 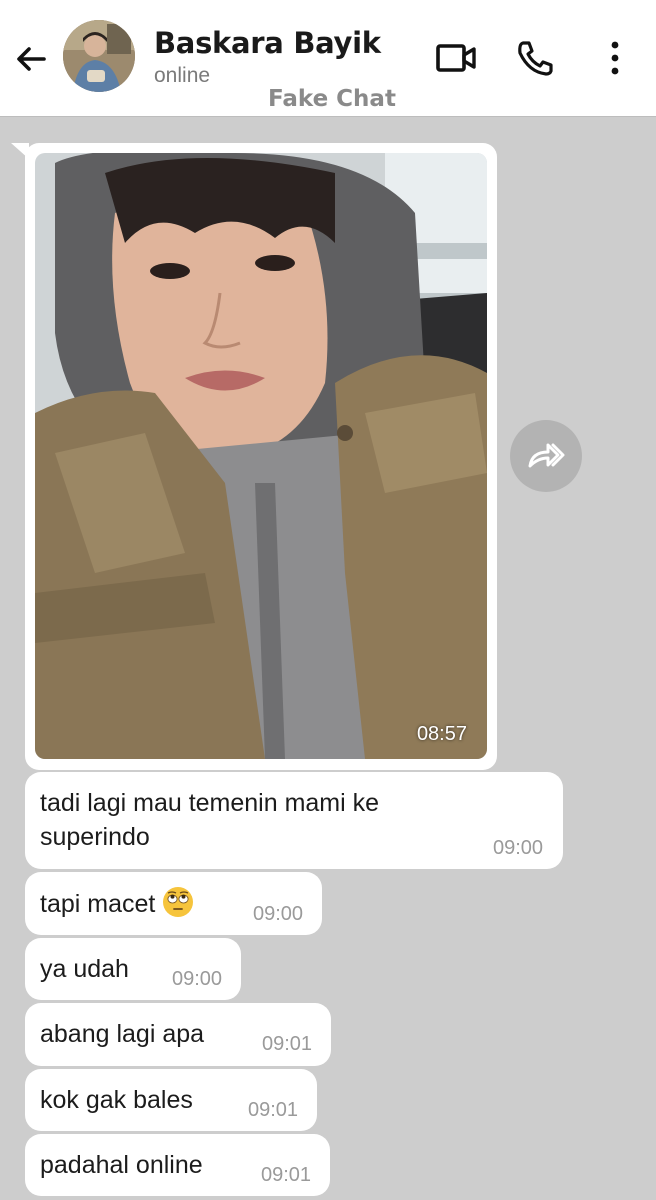 I want to click on more-options-button, so click(x=615, y=58).